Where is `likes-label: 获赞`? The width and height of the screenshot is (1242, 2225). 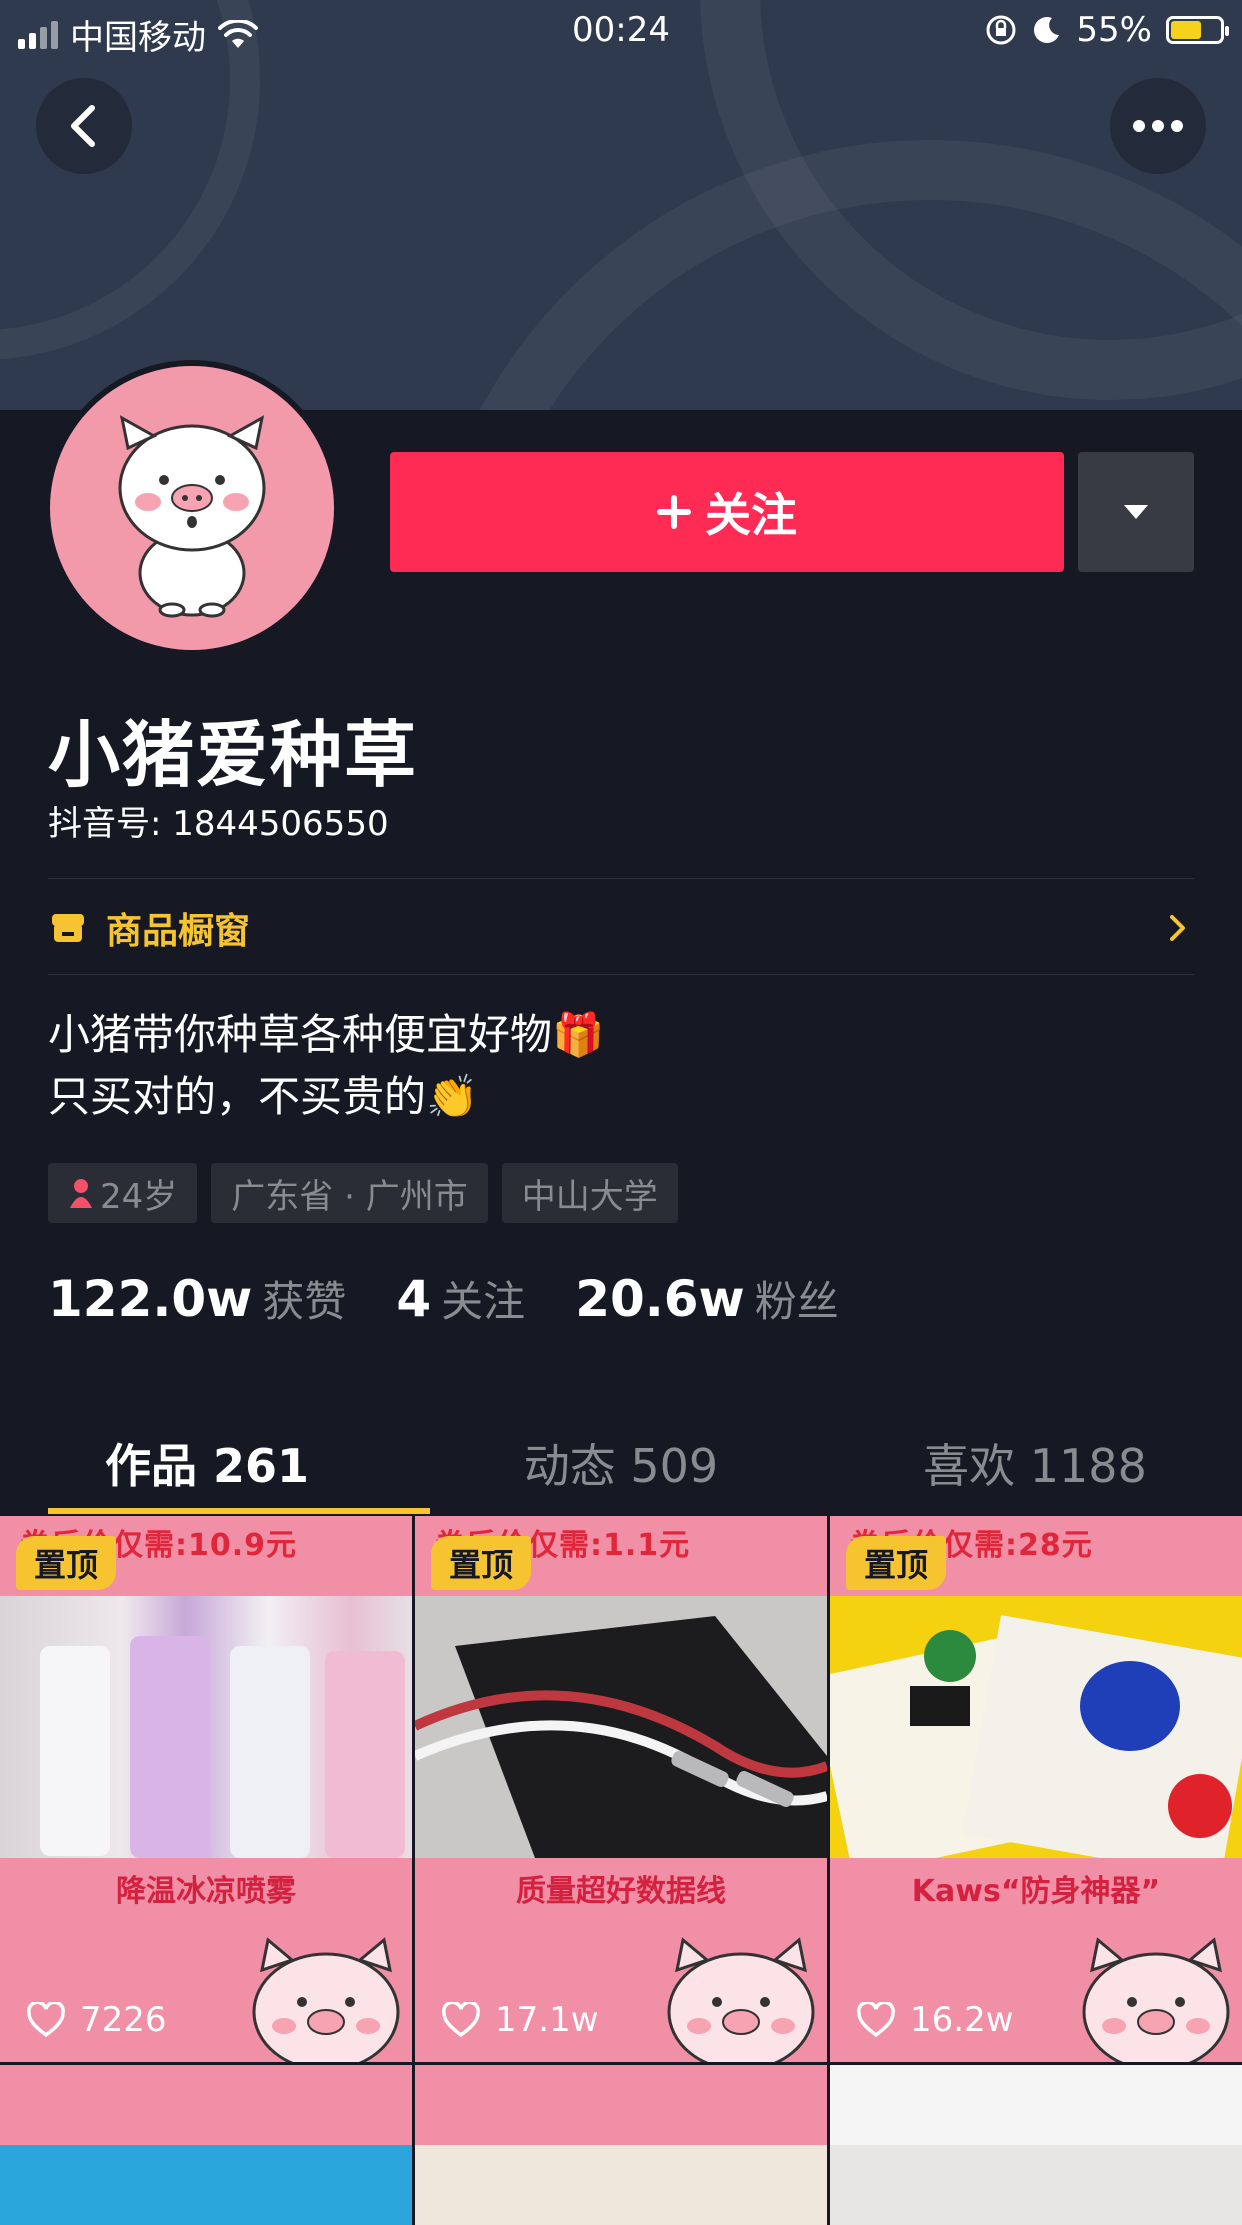 likes-label: 获赞 is located at coordinates (304, 1301).